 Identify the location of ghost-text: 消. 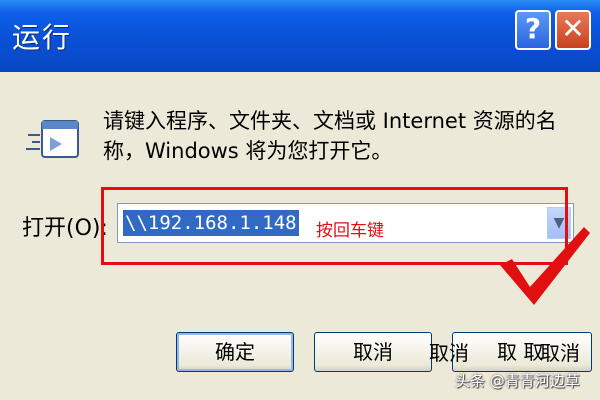
(570, 353).